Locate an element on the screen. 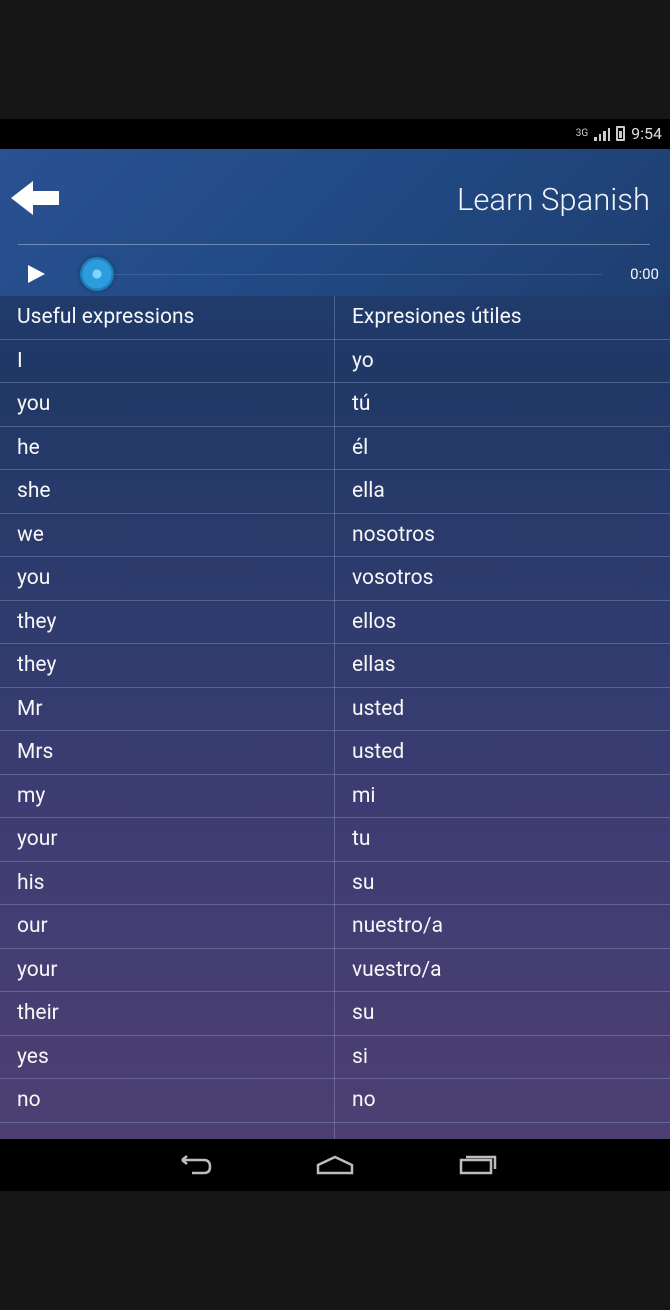  table-row: our nuestro/a is located at coordinates (335, 927).